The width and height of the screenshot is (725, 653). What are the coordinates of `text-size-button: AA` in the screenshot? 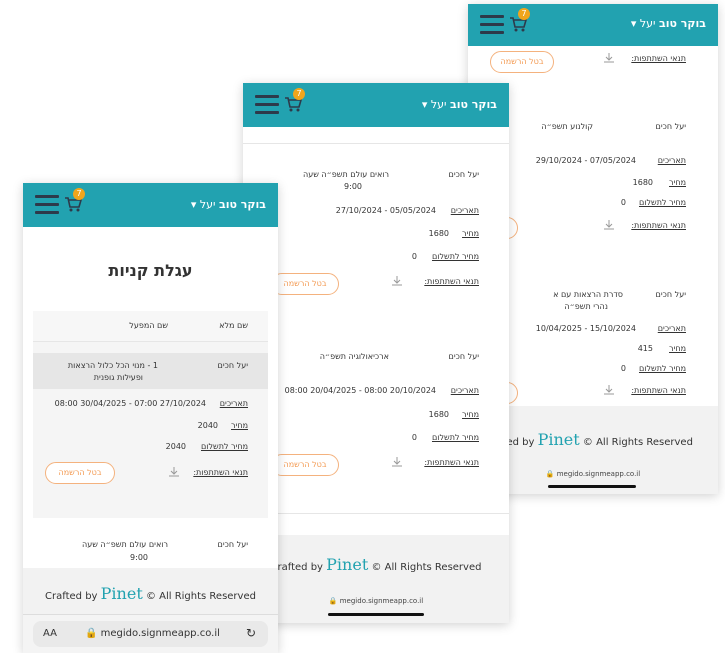 It's located at (50, 633).